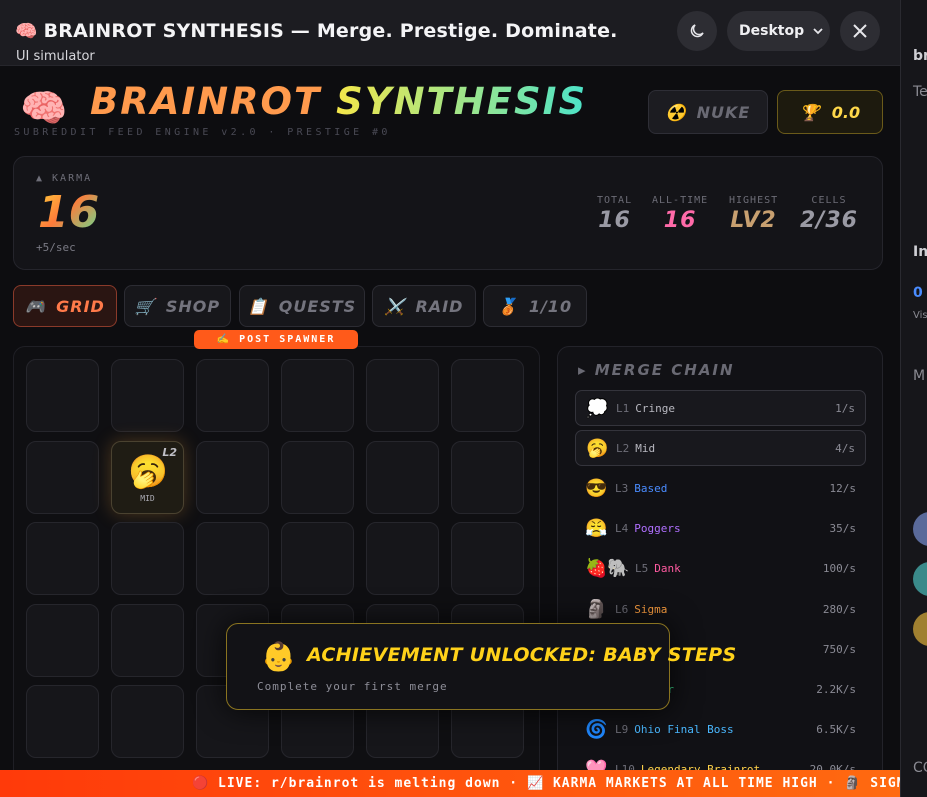  What do you see at coordinates (597, 448) in the screenshot?
I see `tier-icon: 🥱` at bounding box center [597, 448].